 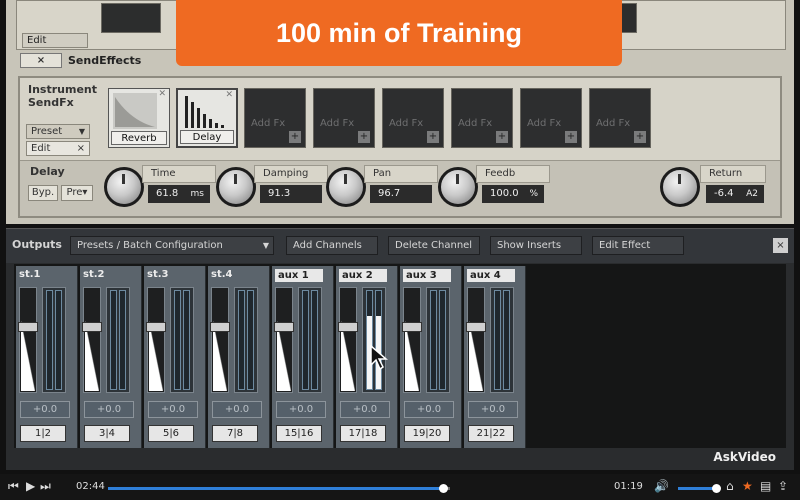 I want to click on time-value: 61.8 ms, so click(x=179, y=194).